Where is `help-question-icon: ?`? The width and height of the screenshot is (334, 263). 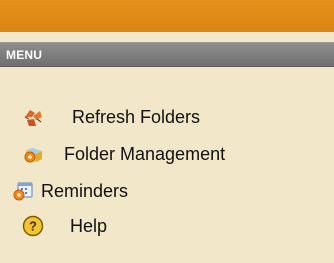
help-question-icon: ? is located at coordinates (33, 226).